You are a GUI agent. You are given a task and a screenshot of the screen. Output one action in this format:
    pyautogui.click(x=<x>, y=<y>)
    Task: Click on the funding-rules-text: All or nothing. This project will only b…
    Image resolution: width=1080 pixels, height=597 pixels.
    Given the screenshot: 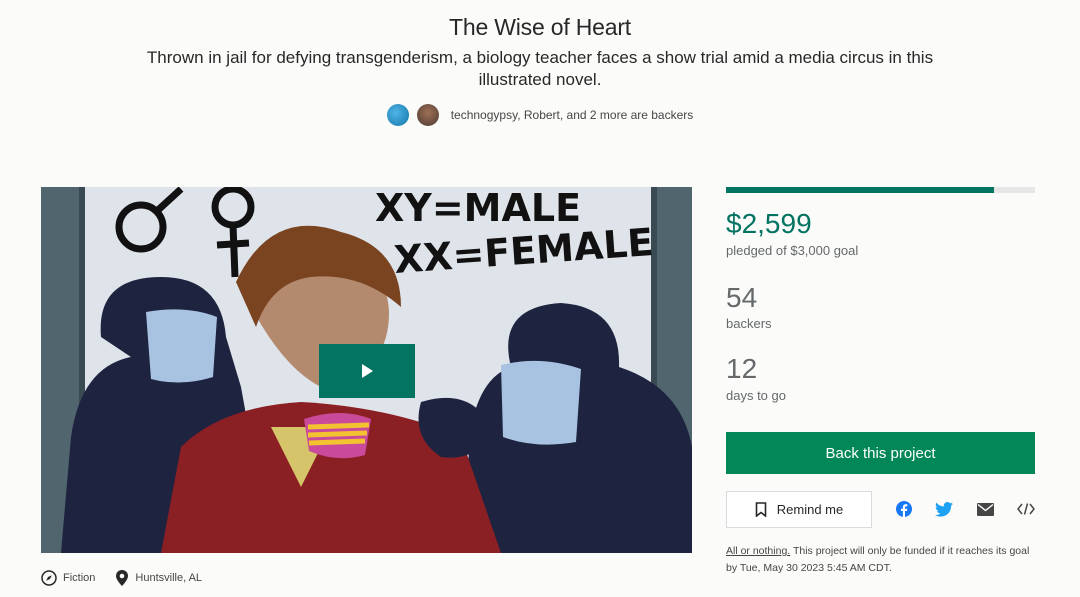 What is the action you would take?
    pyautogui.click(x=880, y=560)
    